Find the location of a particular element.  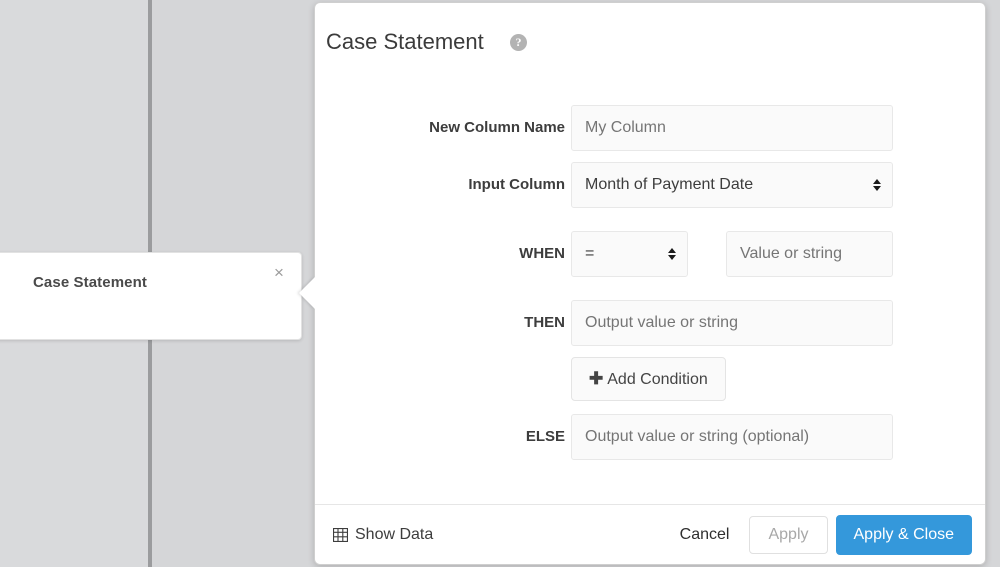

new-column-name-input is located at coordinates (732, 128).